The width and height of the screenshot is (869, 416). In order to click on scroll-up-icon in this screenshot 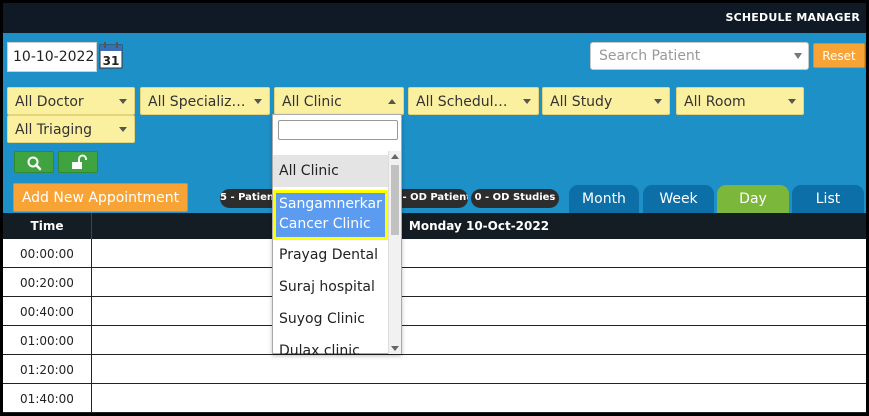, I will do `click(395, 156)`.